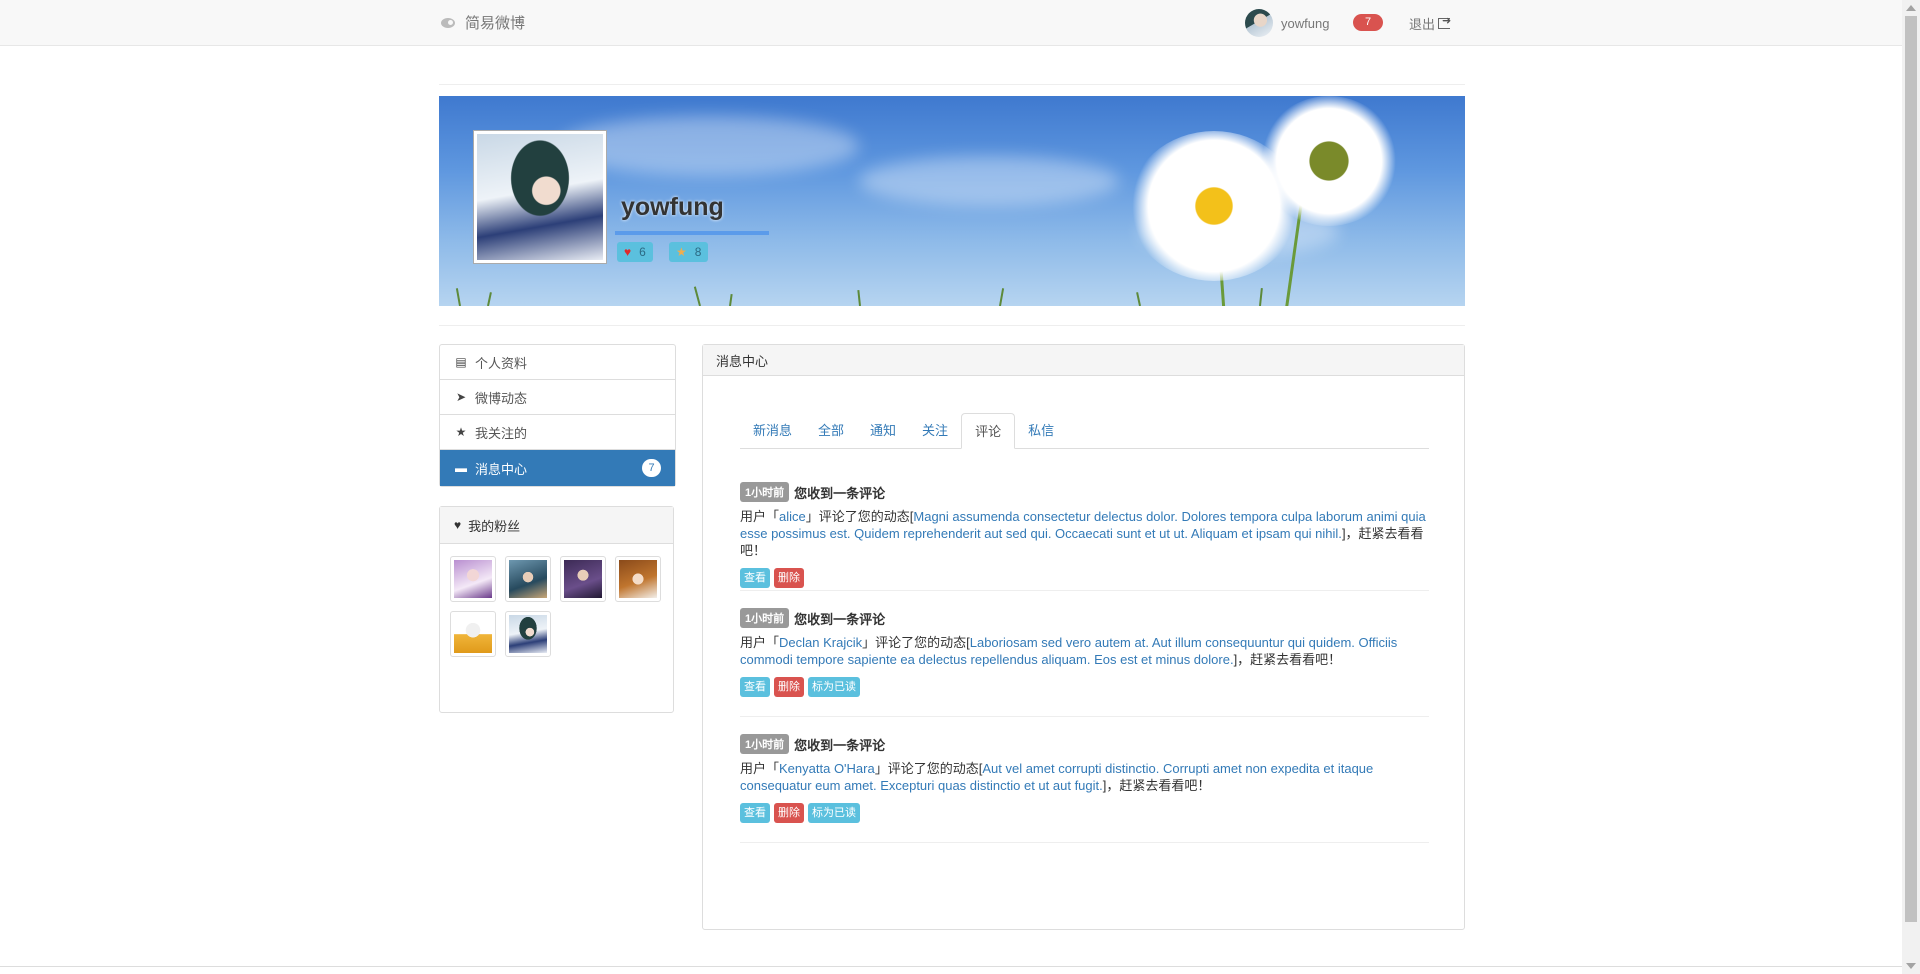 This screenshot has width=1920, height=974. Describe the element at coordinates (689, 252) in the screenshot. I see `stars-stat: ★ 8` at that location.